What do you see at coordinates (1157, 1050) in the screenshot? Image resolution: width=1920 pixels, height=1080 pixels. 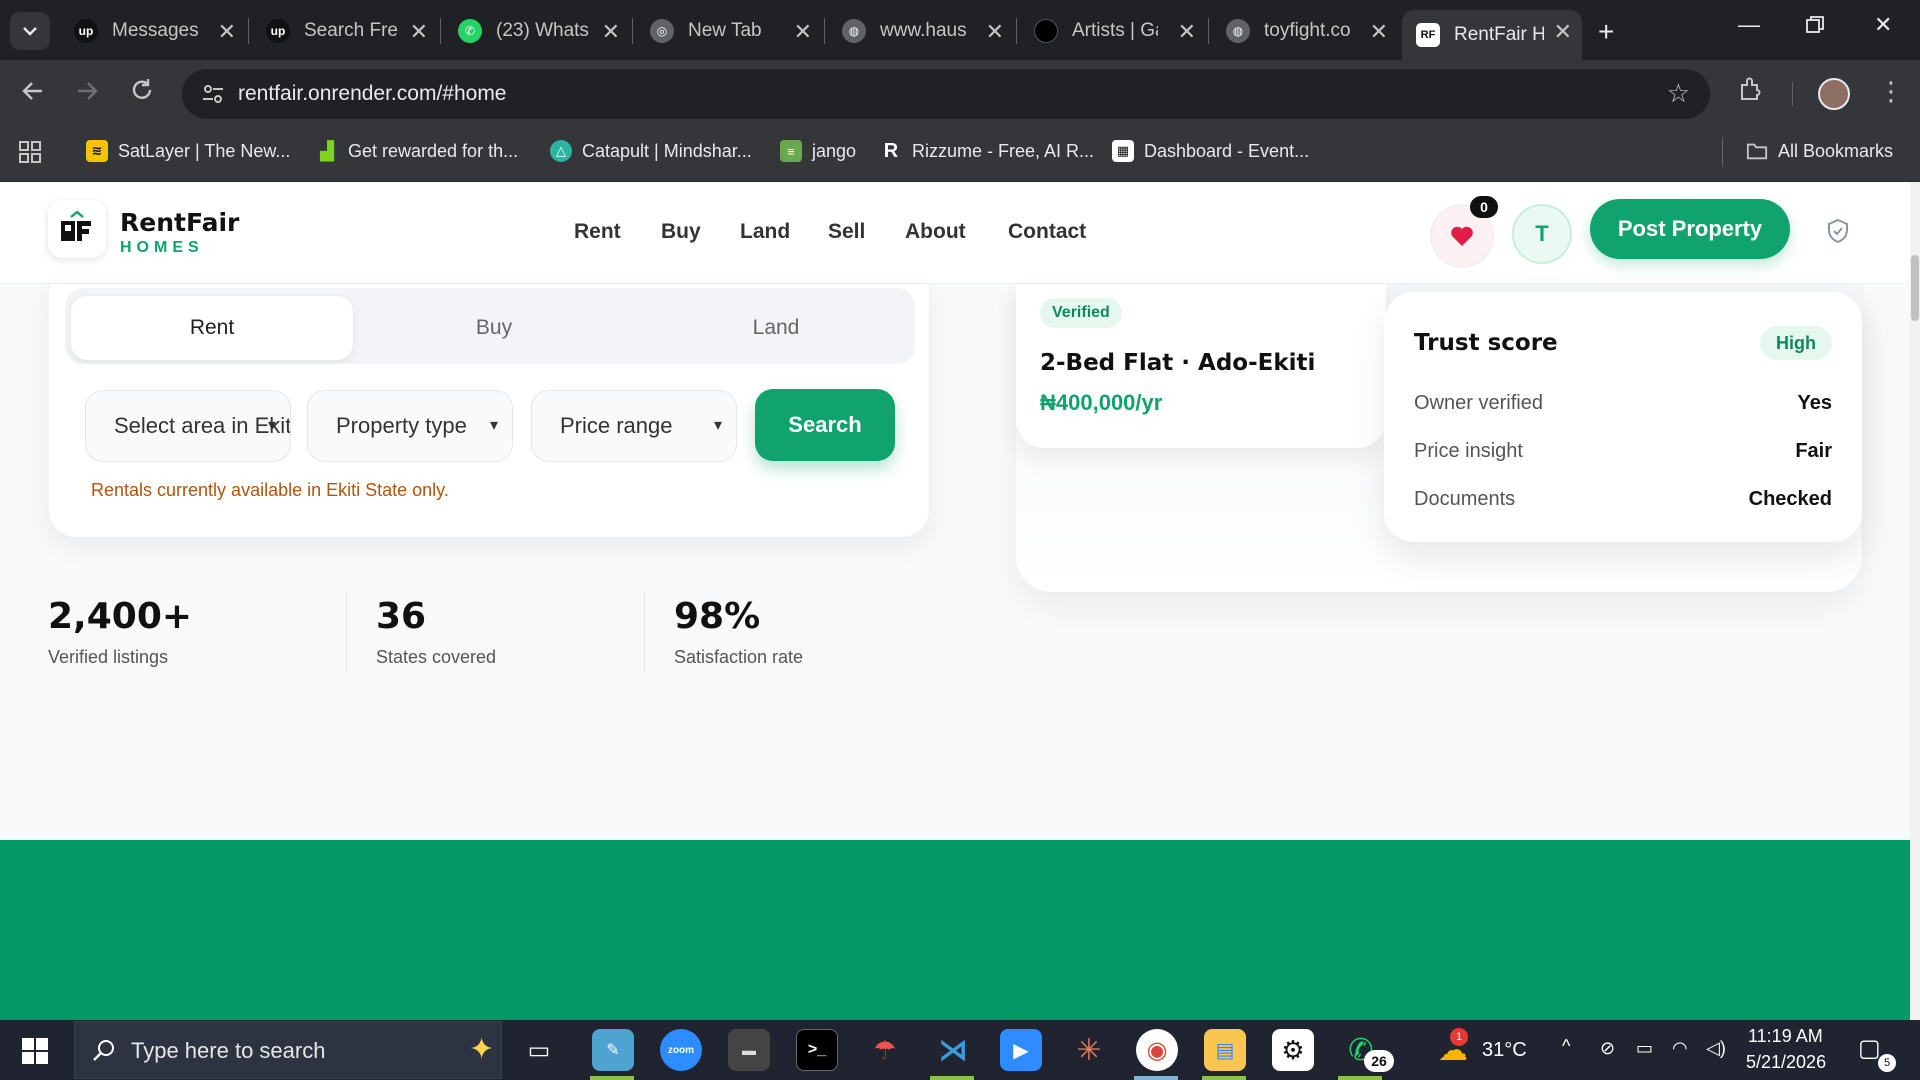 I see `chrome-app-icon: ◉` at bounding box center [1157, 1050].